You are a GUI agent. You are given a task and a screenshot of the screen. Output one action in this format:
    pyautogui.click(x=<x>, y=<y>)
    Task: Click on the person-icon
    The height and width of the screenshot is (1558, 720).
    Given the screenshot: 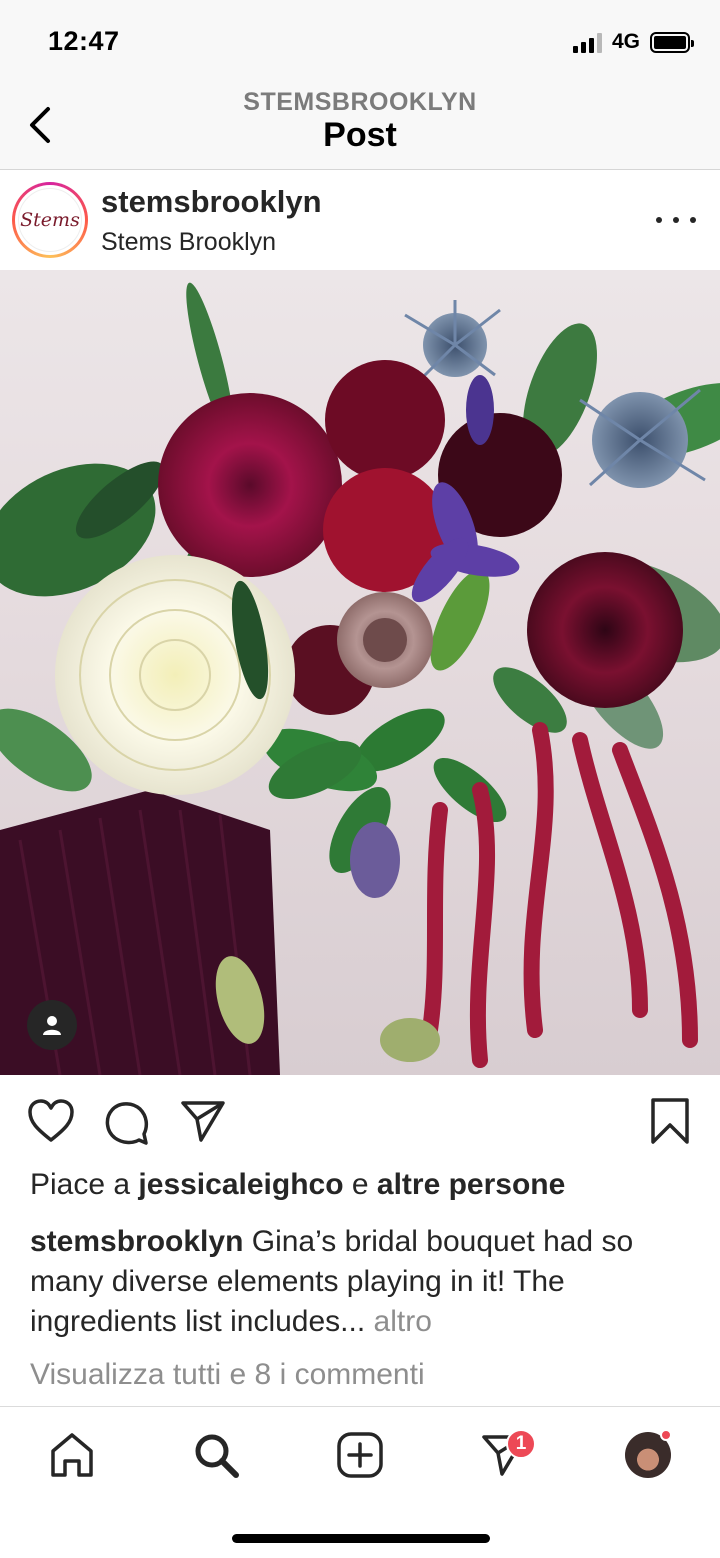 What is the action you would take?
    pyautogui.click(x=52, y=1025)
    